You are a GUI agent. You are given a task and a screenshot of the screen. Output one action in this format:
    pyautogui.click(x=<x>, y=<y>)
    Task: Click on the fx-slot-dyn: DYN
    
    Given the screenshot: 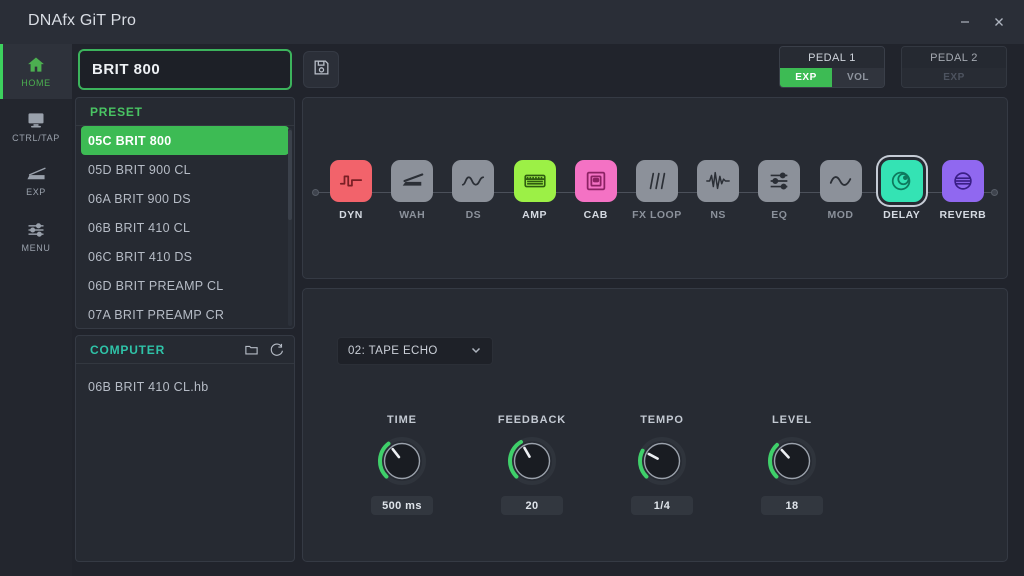 What is the action you would take?
    pyautogui.click(x=351, y=190)
    